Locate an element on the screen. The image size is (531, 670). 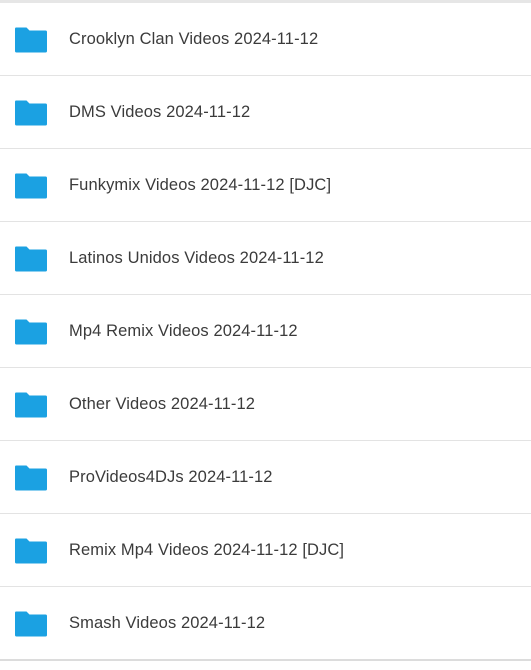
folder-label: DMS Videos 2024-11-12 is located at coordinates (159, 112).